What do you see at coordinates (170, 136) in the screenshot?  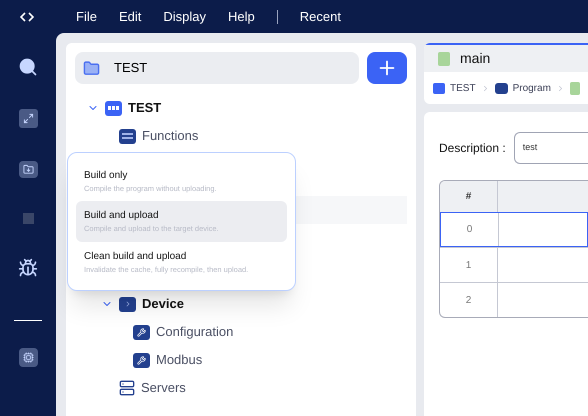 I see `tree-item: Functions` at bounding box center [170, 136].